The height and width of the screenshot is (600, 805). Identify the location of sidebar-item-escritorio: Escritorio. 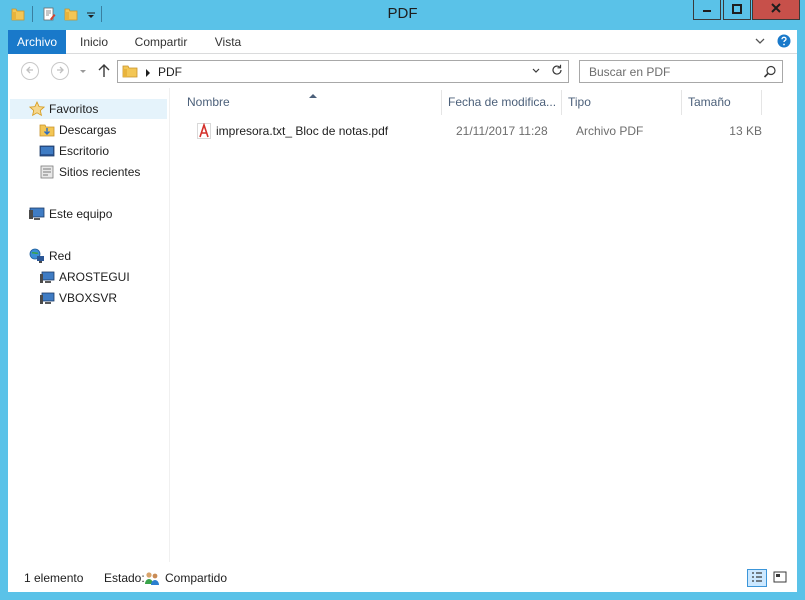
(74, 151).